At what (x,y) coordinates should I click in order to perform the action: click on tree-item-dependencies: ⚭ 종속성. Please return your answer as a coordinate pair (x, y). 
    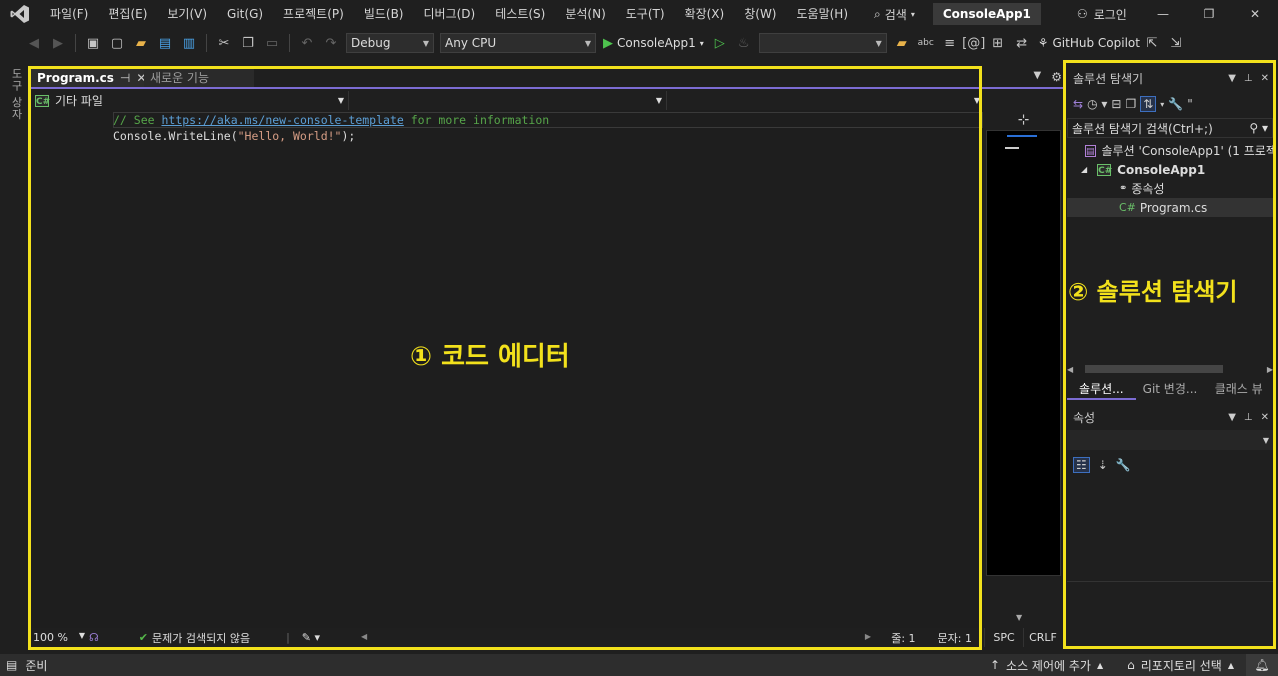
    Looking at the image, I should click on (1170, 188).